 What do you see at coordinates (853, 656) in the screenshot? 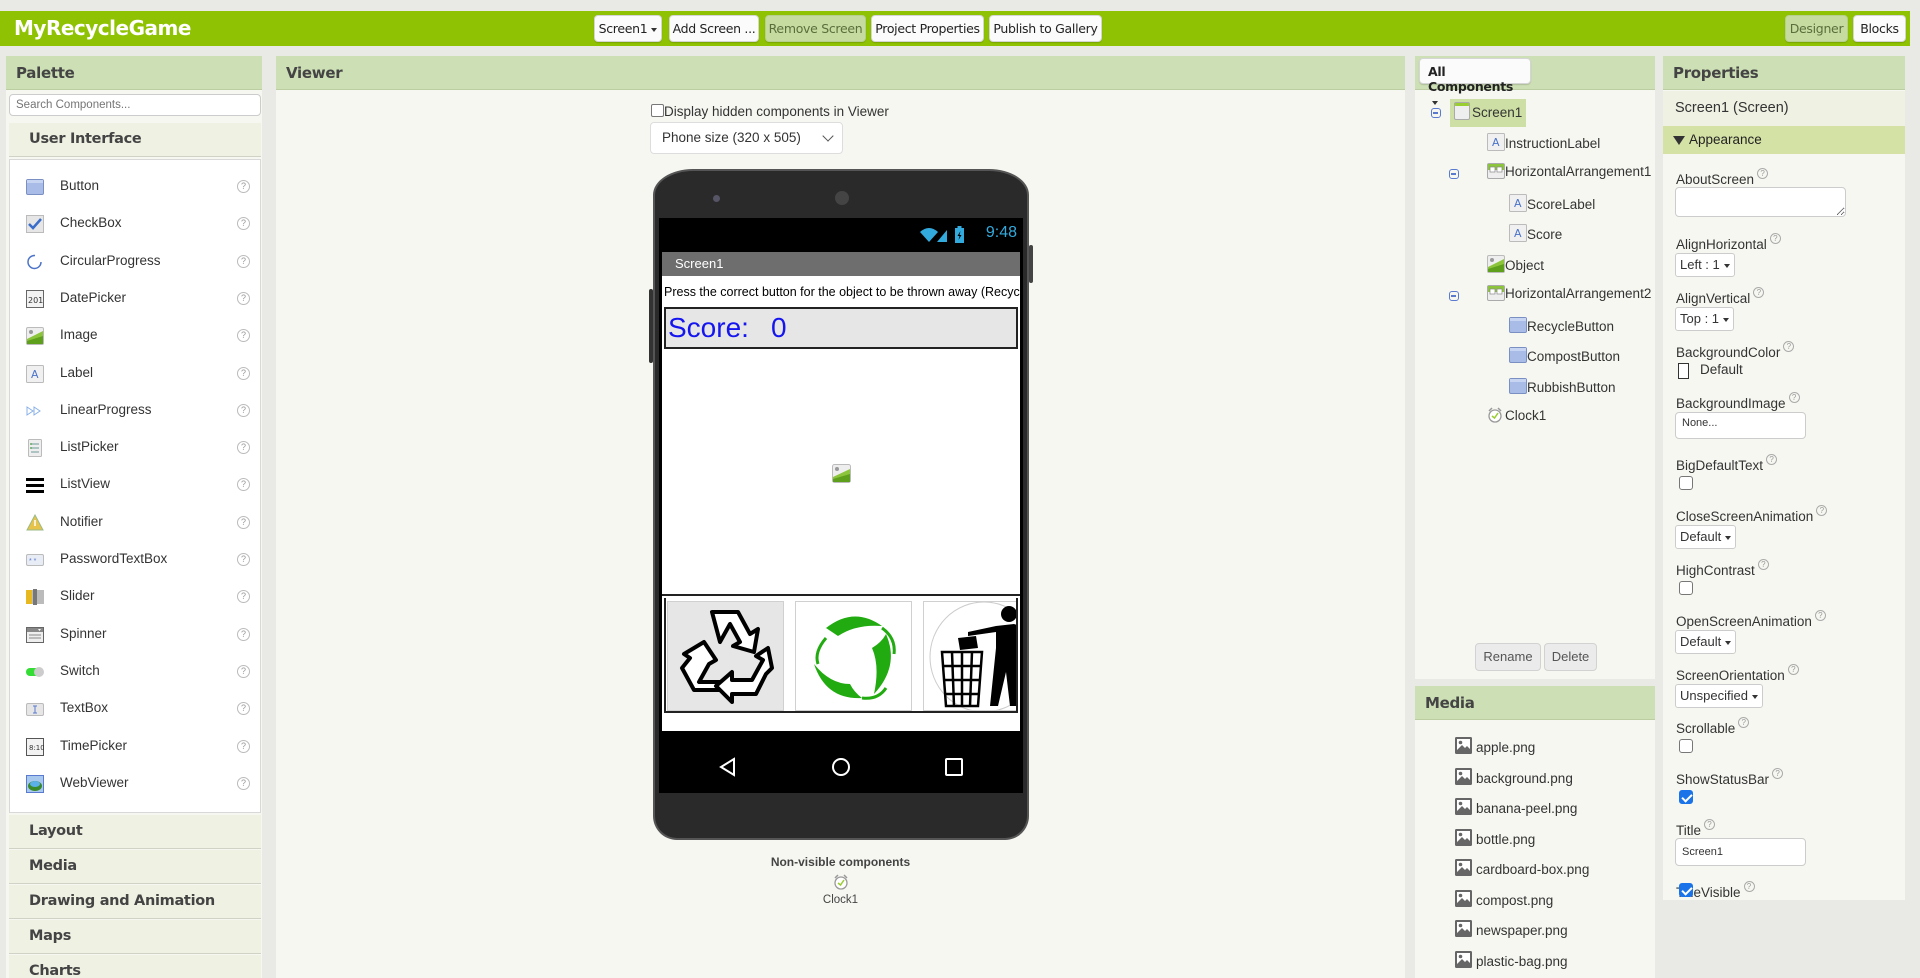
I see `compost-button` at bounding box center [853, 656].